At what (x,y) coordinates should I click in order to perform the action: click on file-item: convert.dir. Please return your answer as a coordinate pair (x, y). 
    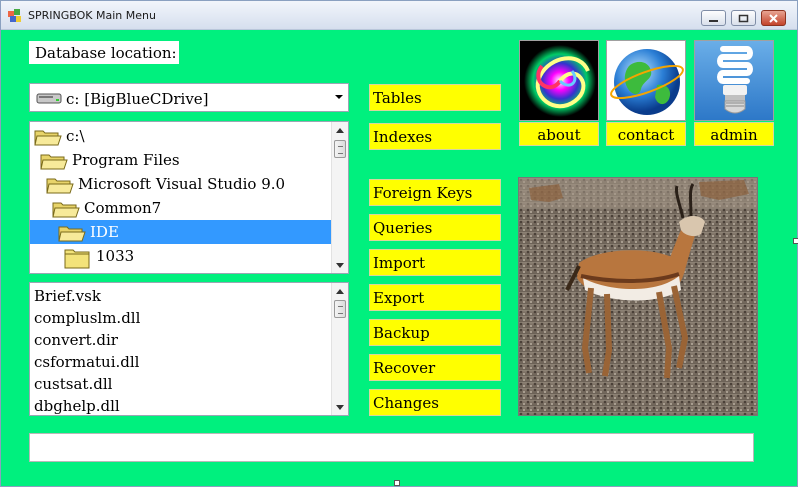
    Looking at the image, I should click on (76, 340).